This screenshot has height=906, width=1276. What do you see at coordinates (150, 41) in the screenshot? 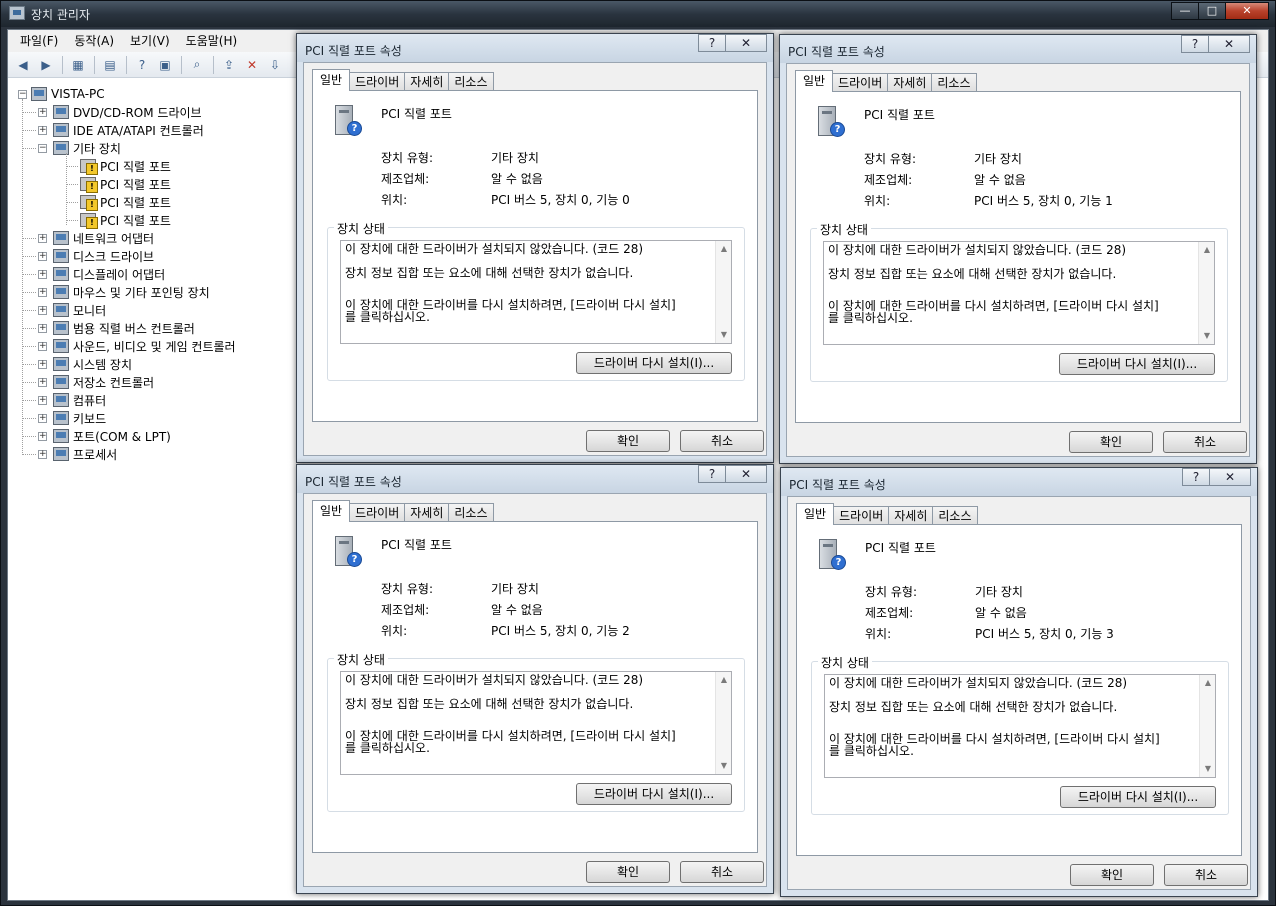
I see `menu-view: 보기(V)` at bounding box center [150, 41].